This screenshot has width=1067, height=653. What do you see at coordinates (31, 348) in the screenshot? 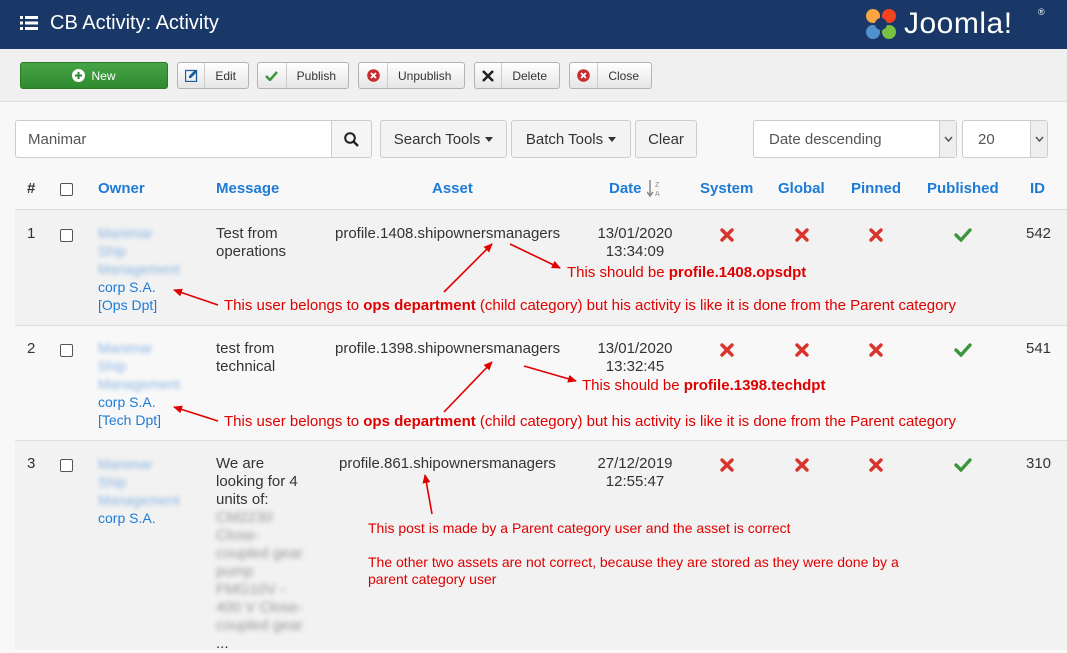
I see `row-number: 2` at bounding box center [31, 348].